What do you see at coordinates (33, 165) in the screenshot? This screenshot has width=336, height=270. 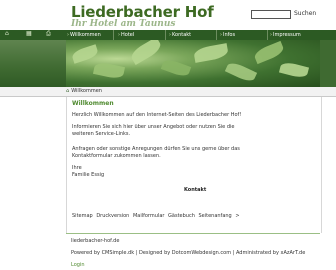 I see `left-margin` at bounding box center [33, 165].